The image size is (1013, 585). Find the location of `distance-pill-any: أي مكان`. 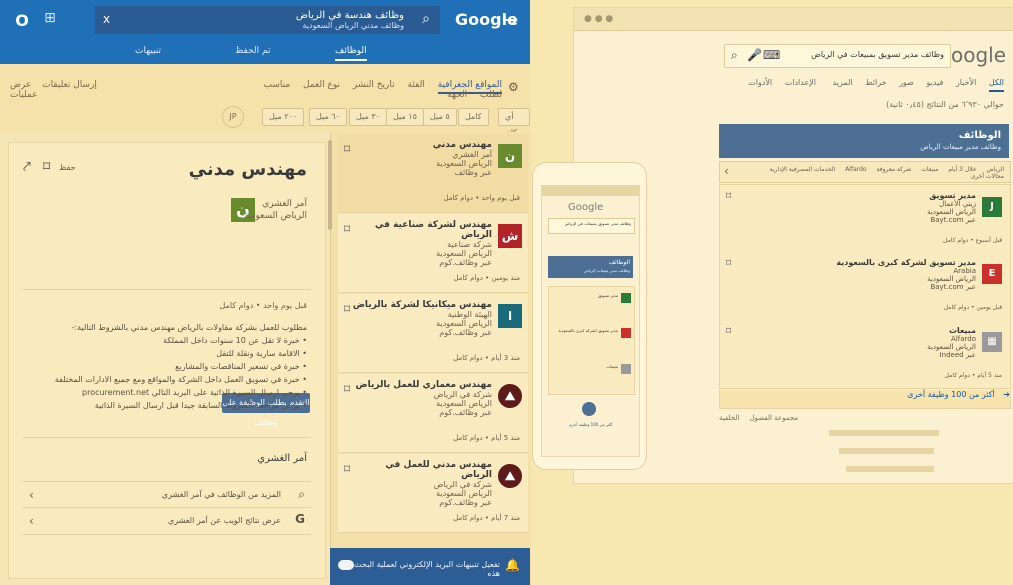

distance-pill-any: أي مكان is located at coordinates (514, 122).